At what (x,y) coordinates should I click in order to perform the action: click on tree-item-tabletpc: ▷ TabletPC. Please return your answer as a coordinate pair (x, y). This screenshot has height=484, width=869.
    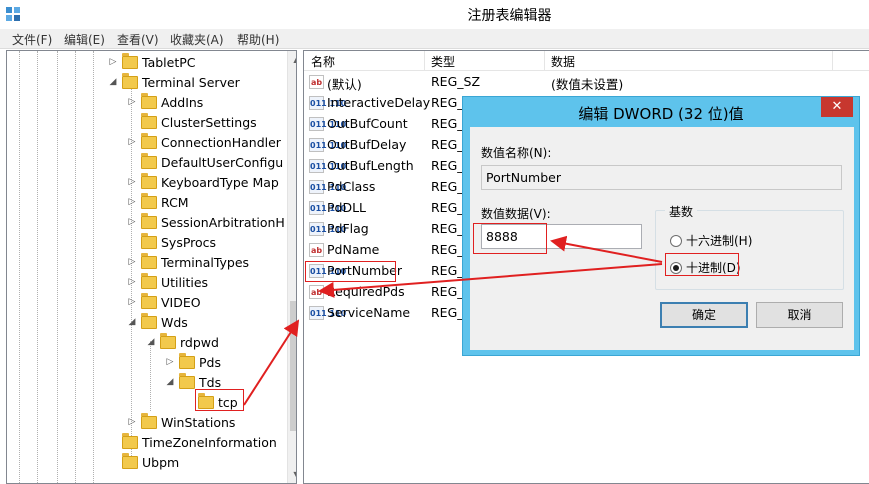
    Looking at the image, I should click on (151, 62).